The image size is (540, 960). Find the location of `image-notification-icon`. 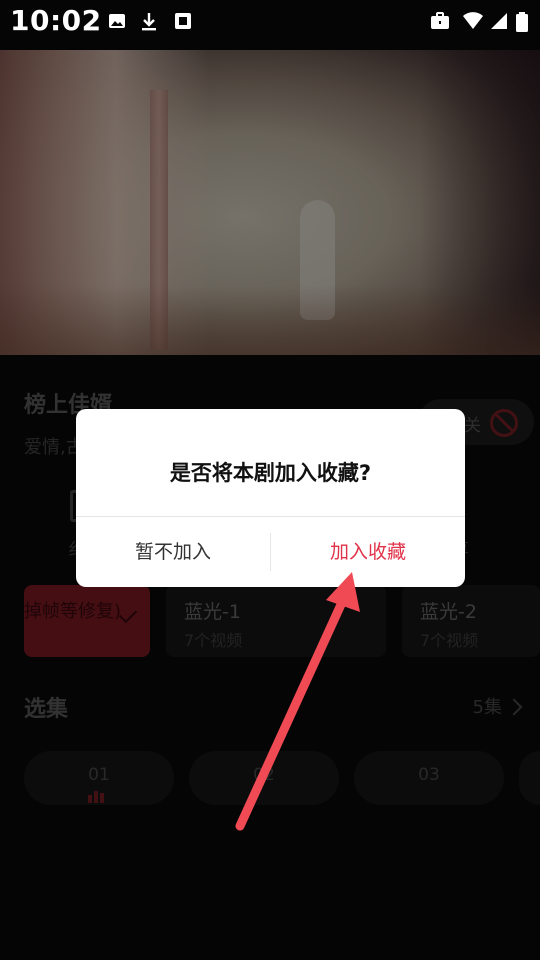

image-notification-icon is located at coordinates (117, 21).